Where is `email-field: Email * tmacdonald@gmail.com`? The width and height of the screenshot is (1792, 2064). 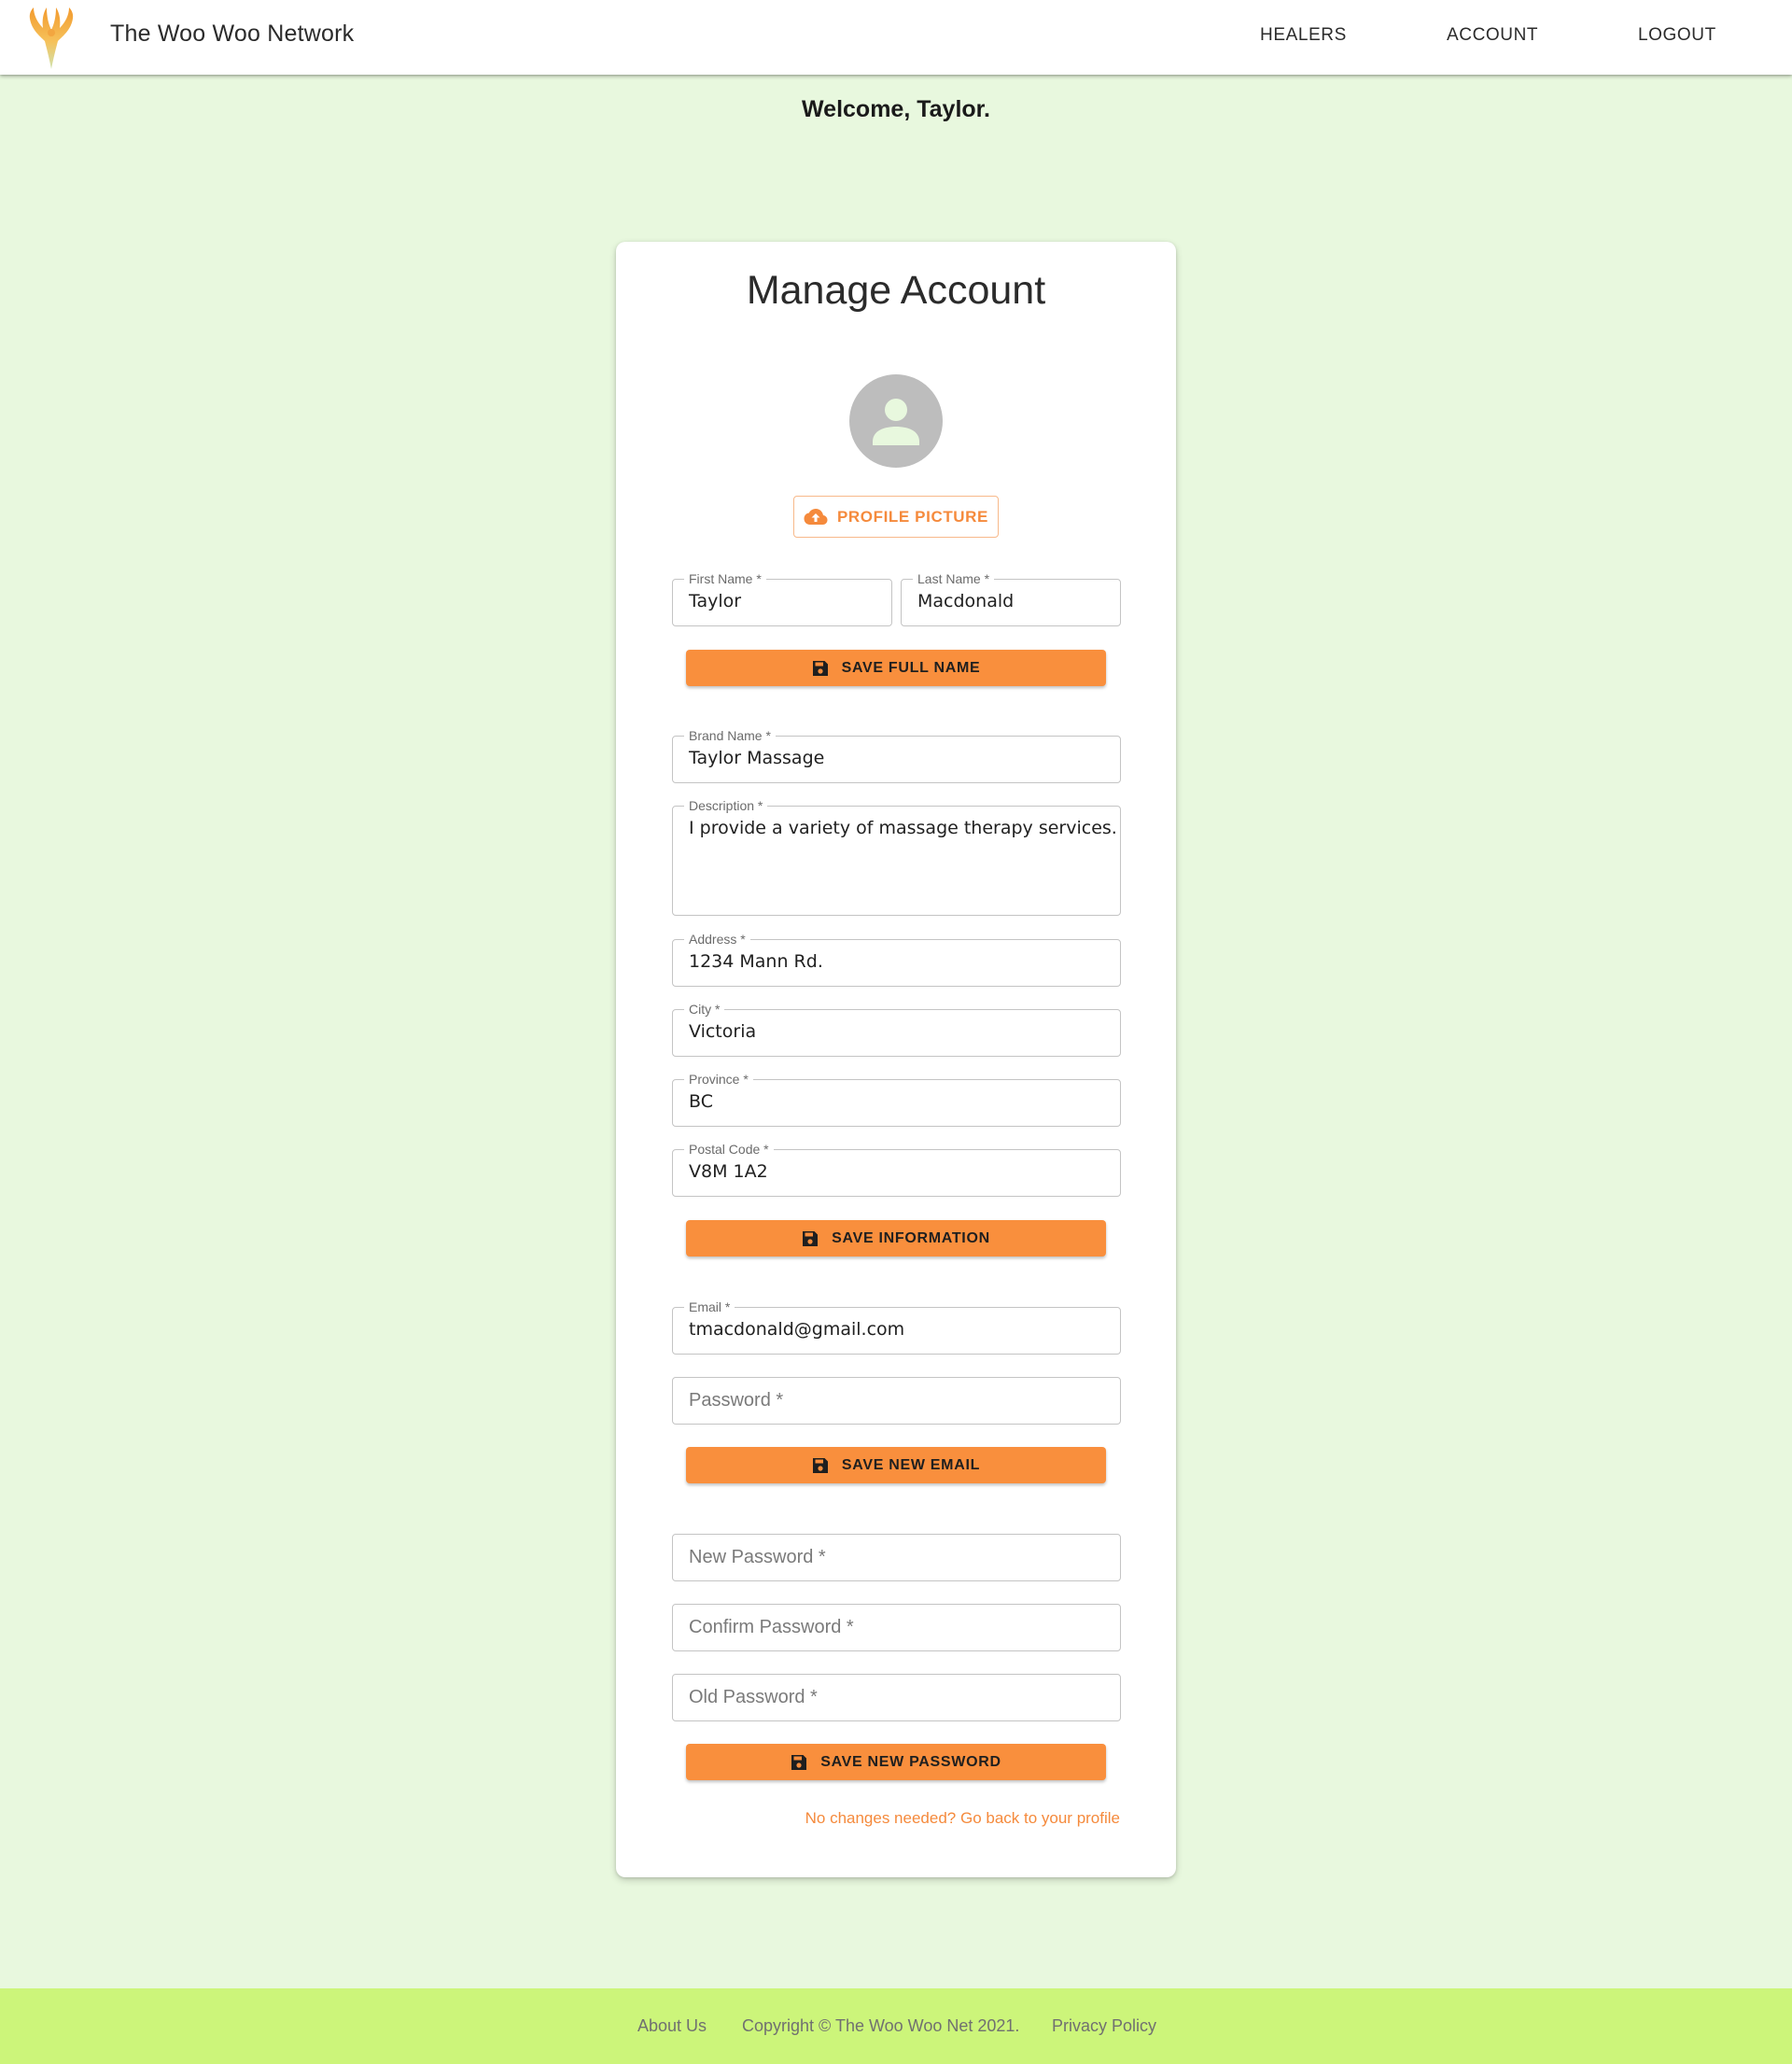
email-field: Email * tmacdonald@gmail.com is located at coordinates (896, 1327).